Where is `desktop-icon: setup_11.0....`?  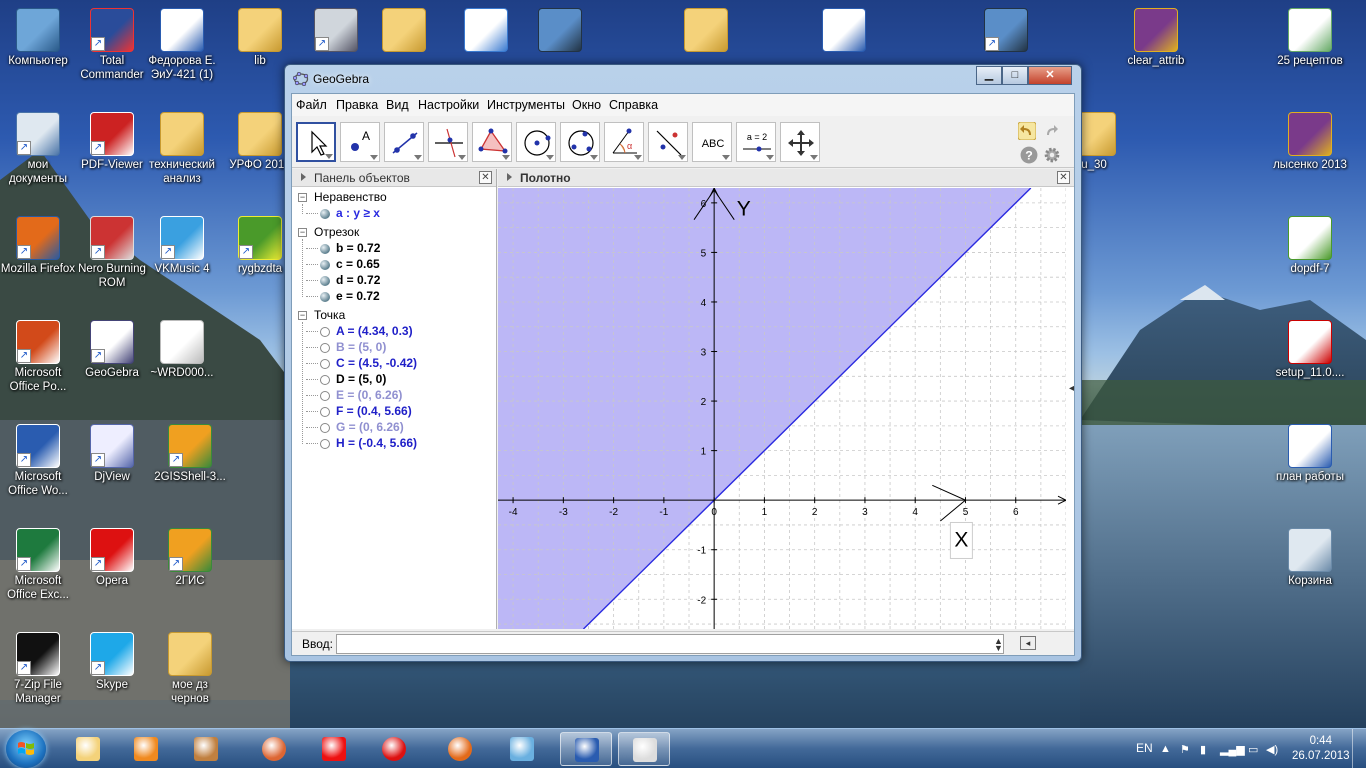
desktop-icon: setup_11.0.... is located at coordinates (1310, 350).